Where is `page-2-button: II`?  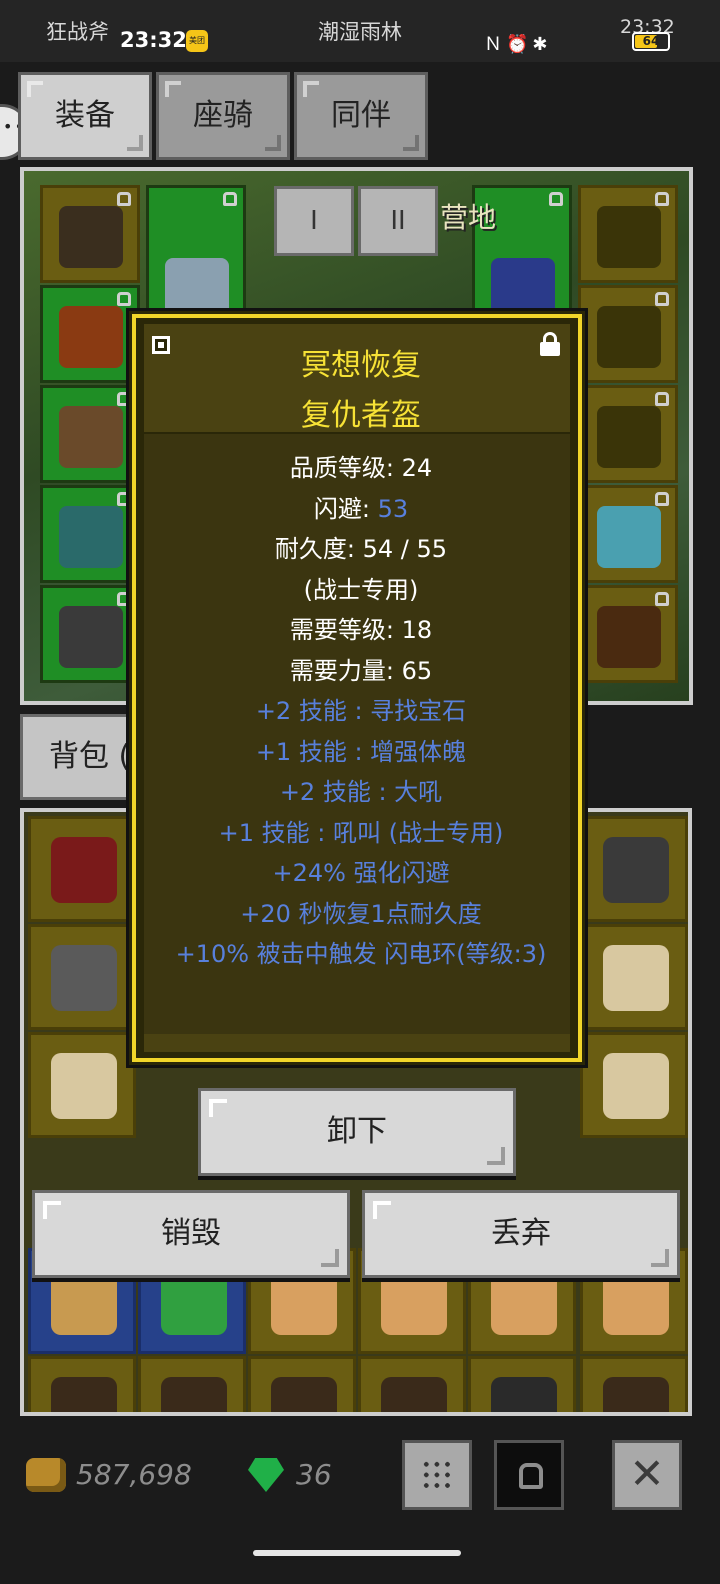 page-2-button: II is located at coordinates (398, 221).